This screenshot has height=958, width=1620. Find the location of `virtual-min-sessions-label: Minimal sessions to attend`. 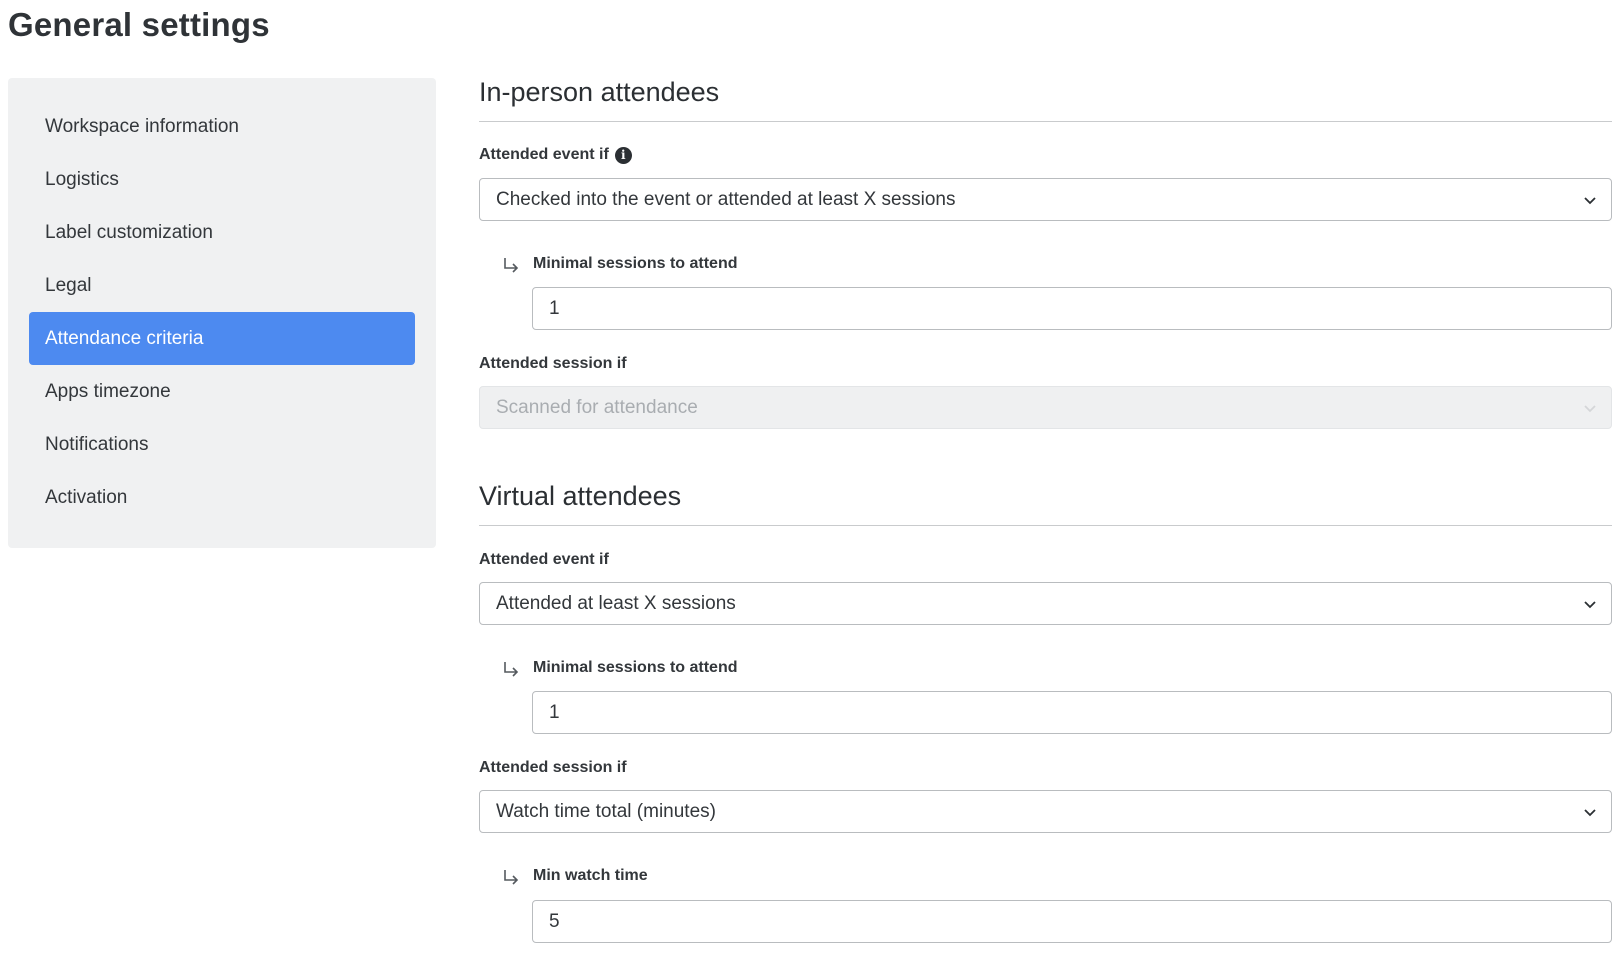

virtual-min-sessions-label: Minimal sessions to attend is located at coordinates (619, 668).